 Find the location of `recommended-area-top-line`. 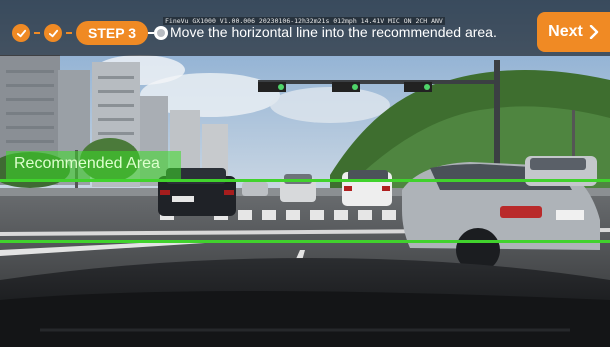

recommended-area-top-line is located at coordinates (305, 180).